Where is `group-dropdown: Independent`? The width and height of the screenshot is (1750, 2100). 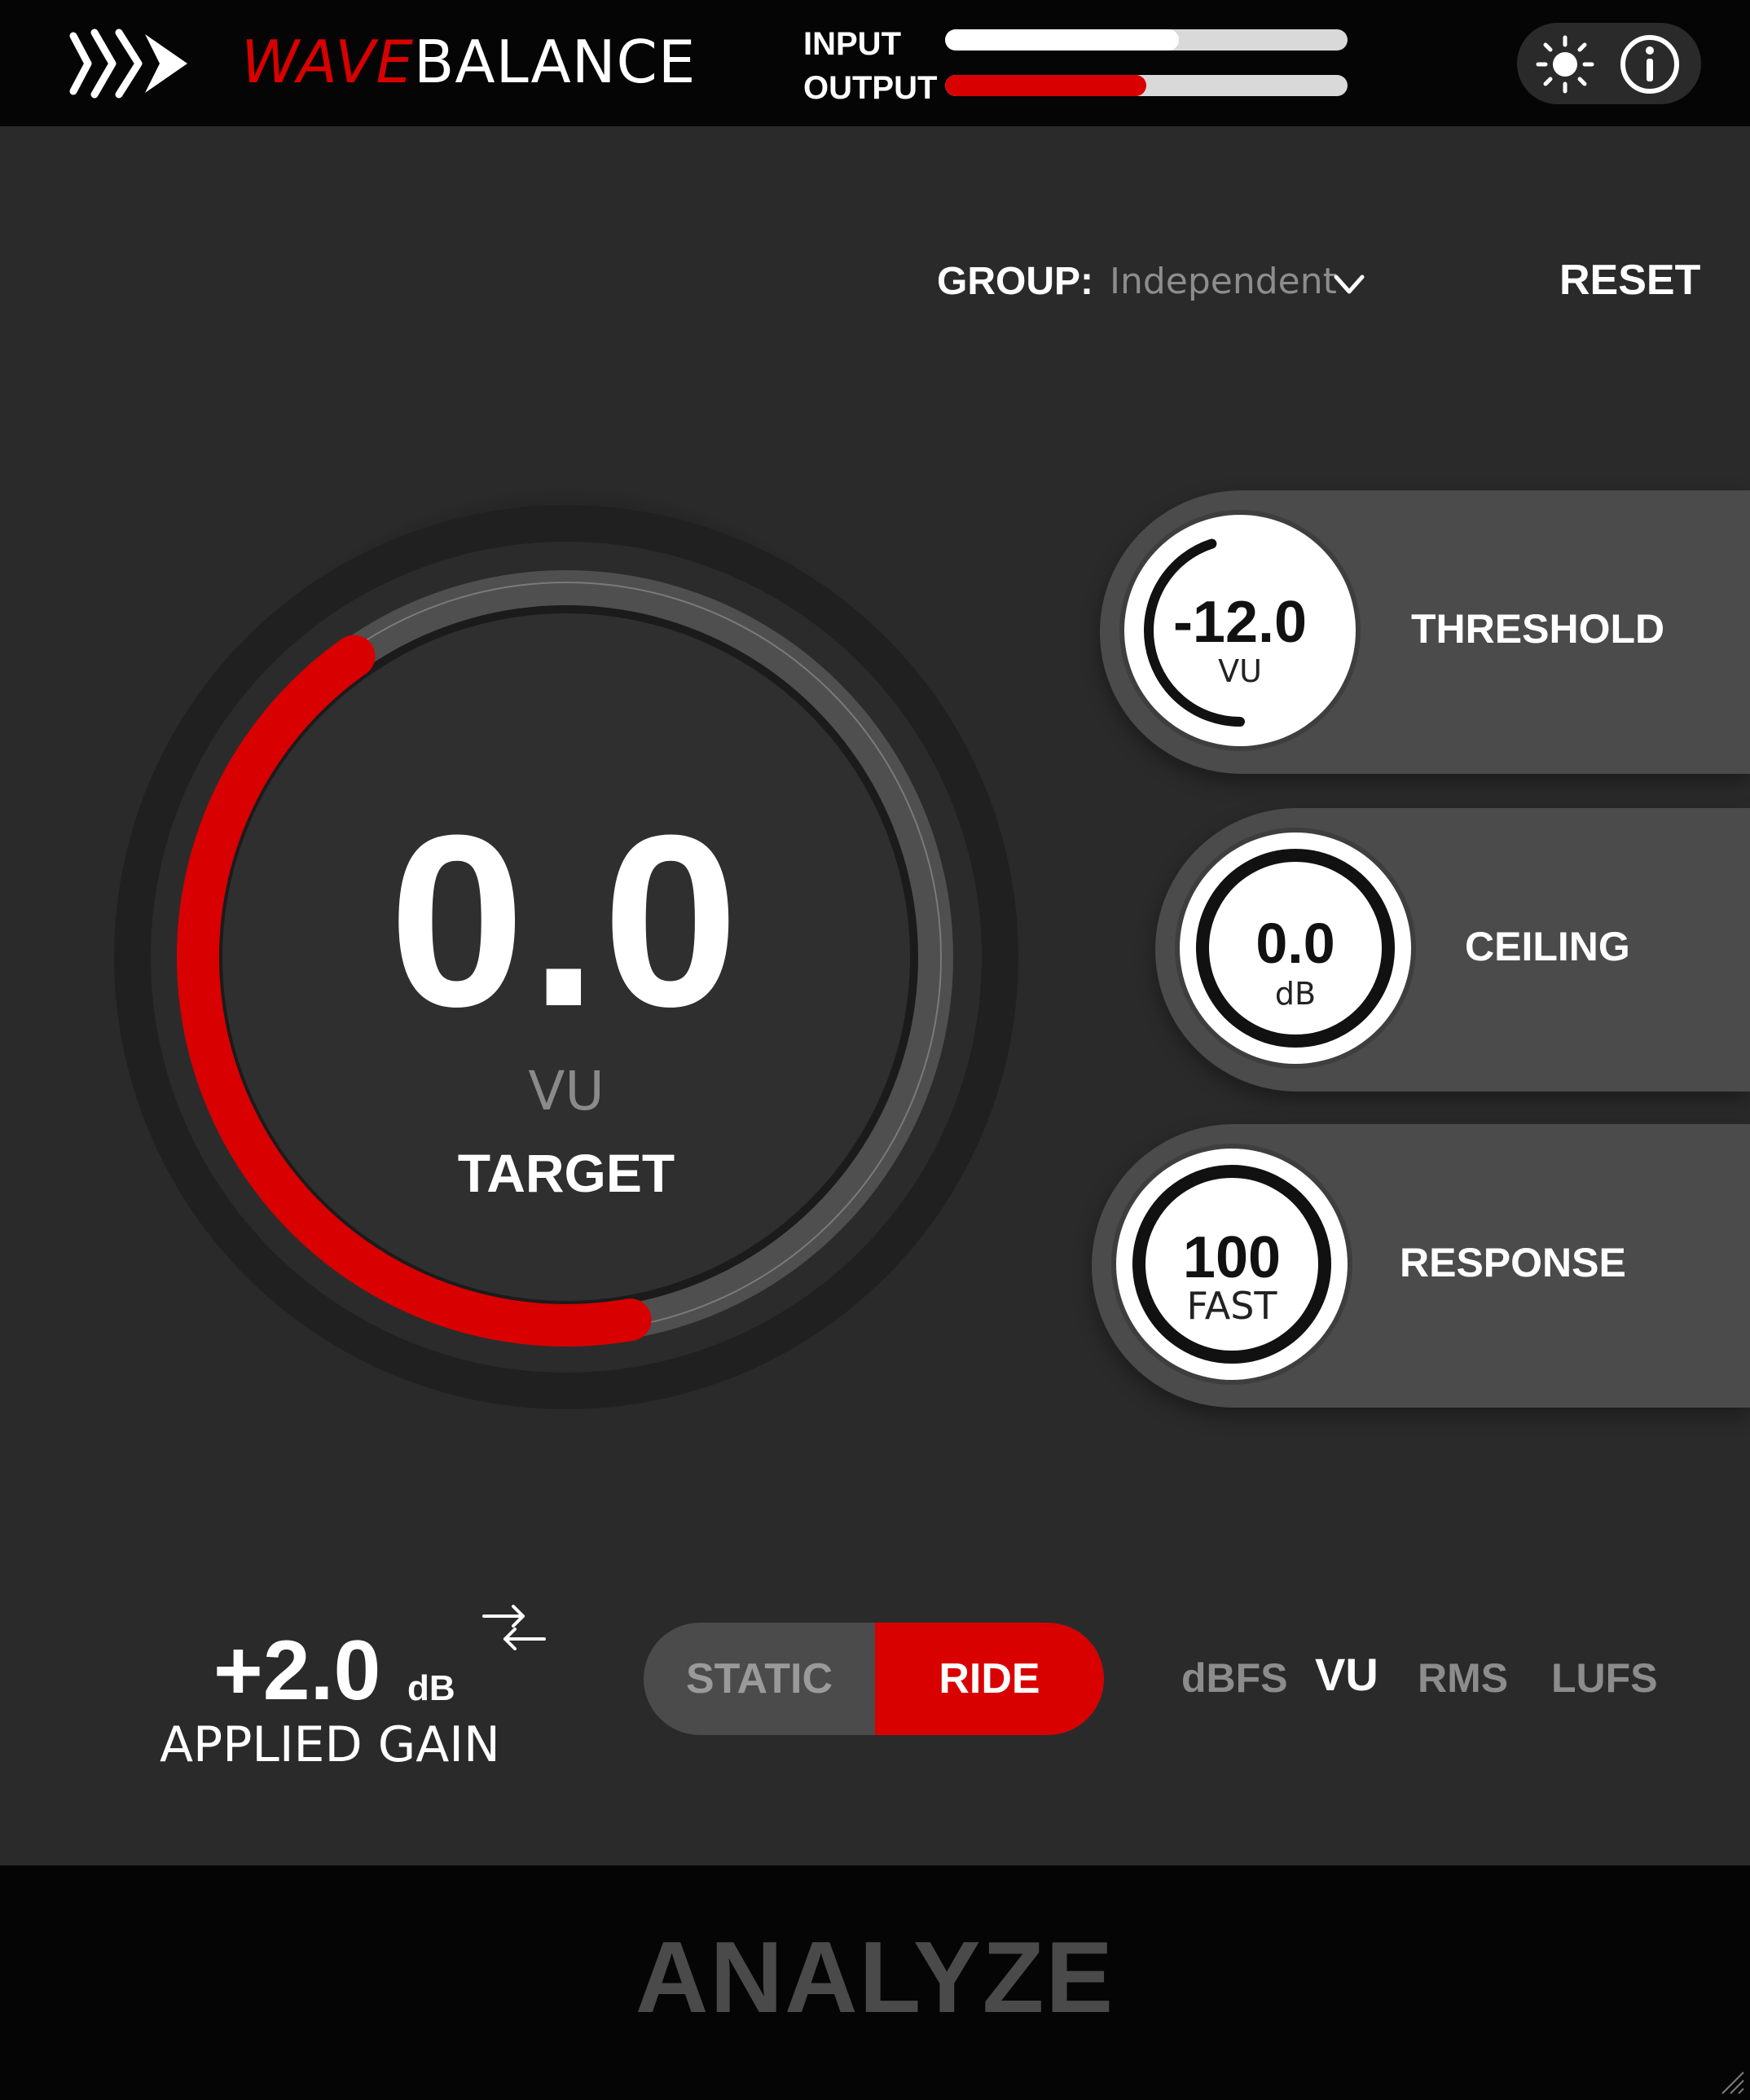
group-dropdown: Independent is located at coordinates (1223, 282).